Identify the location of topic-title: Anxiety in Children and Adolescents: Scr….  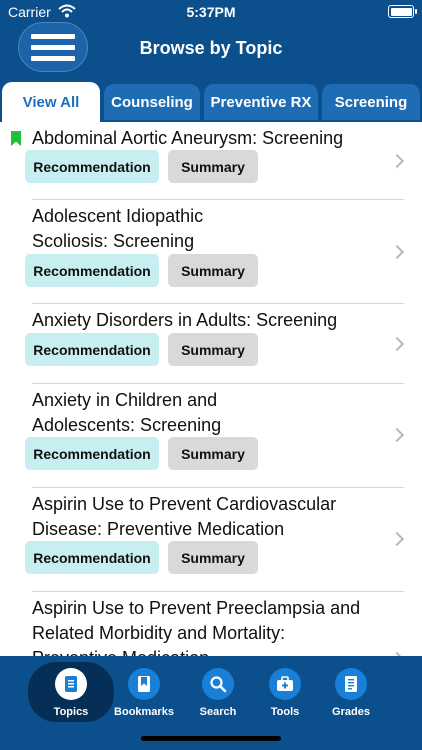
(127, 412).